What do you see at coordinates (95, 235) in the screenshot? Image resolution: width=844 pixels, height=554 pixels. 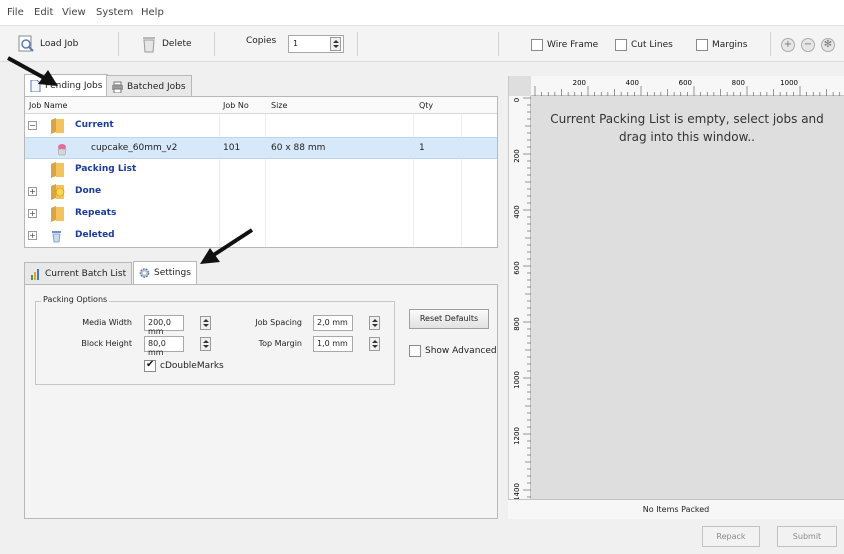 I see `row-job-name: Deleted` at bounding box center [95, 235].